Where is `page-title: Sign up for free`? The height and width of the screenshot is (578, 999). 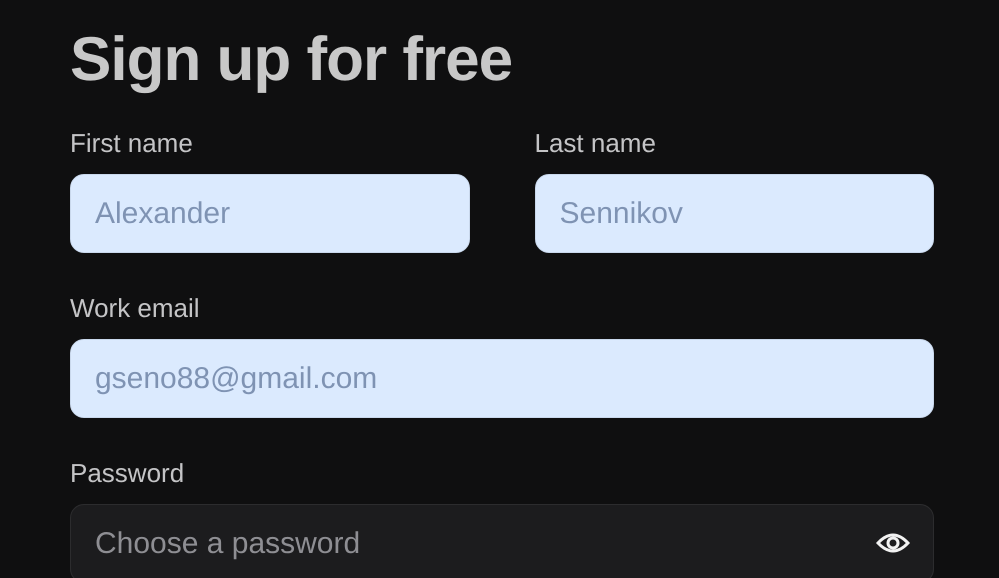
page-title: Sign up for free is located at coordinates (292, 60).